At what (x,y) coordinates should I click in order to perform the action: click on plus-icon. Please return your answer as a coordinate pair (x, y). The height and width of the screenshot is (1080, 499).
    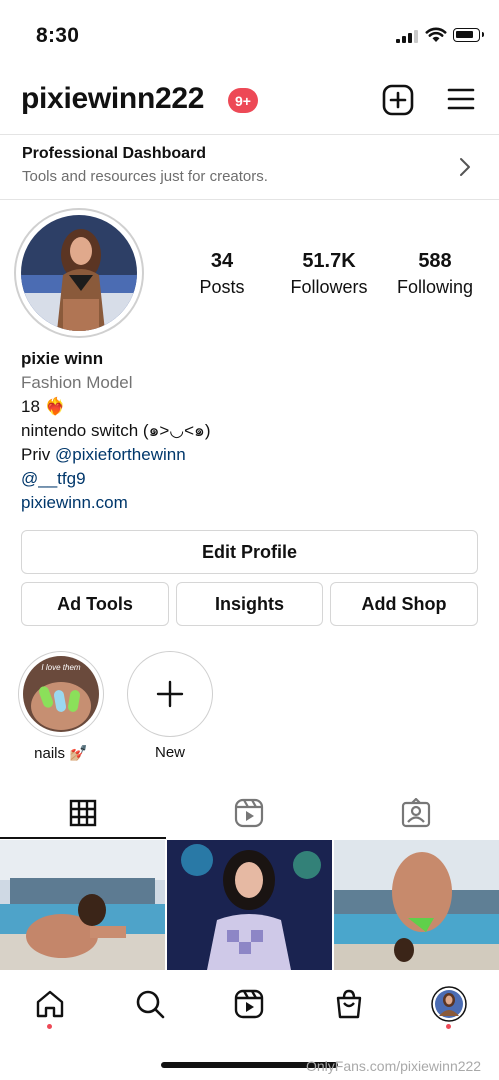
    Looking at the image, I should click on (170, 694).